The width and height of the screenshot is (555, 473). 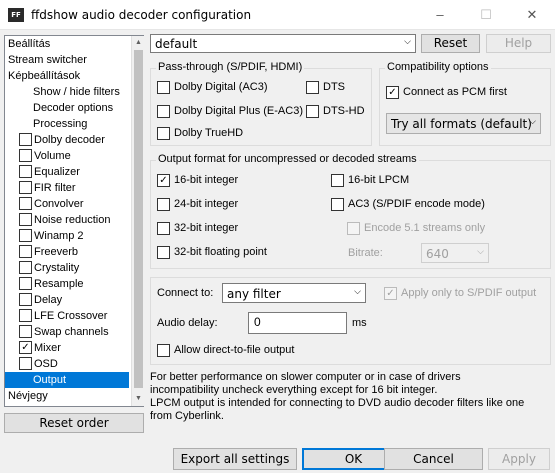 What do you see at coordinates (163, 204) in the screenshot?
I see `int24-checkbox` at bounding box center [163, 204].